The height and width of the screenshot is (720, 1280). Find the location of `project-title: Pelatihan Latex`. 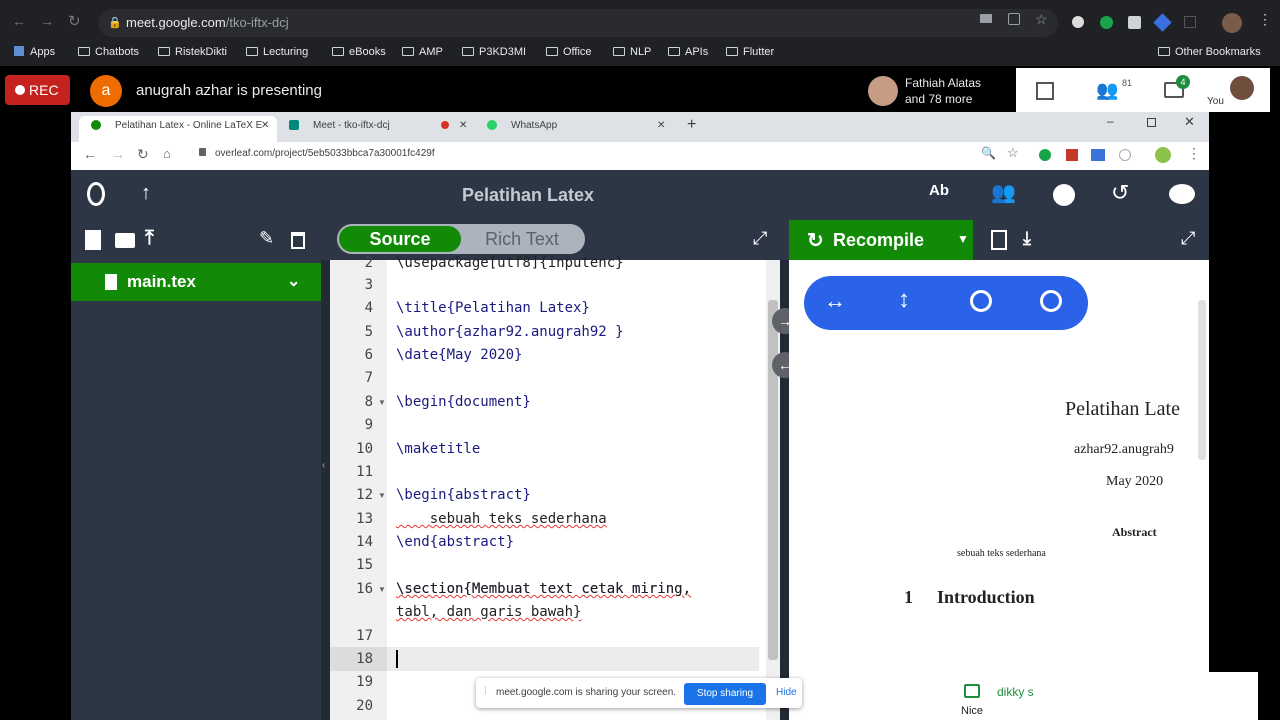

project-title: Pelatihan Latex is located at coordinates (528, 195).